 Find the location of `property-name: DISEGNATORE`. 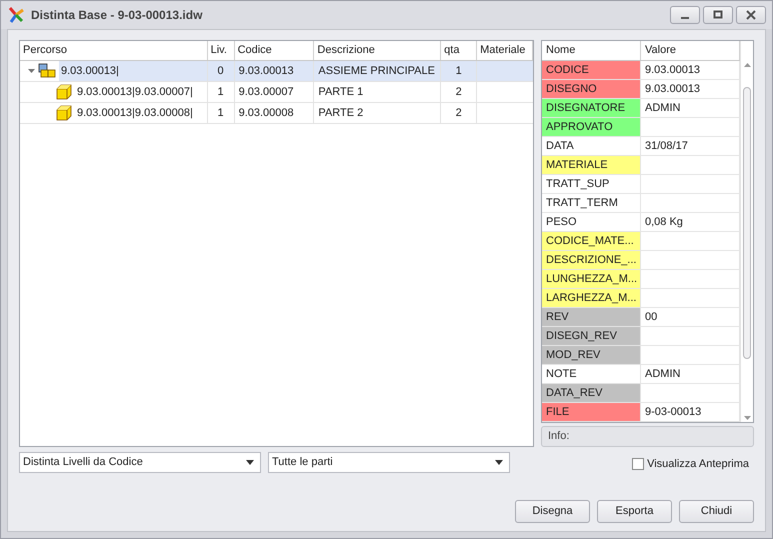

property-name: DISEGNATORE is located at coordinates (591, 108).